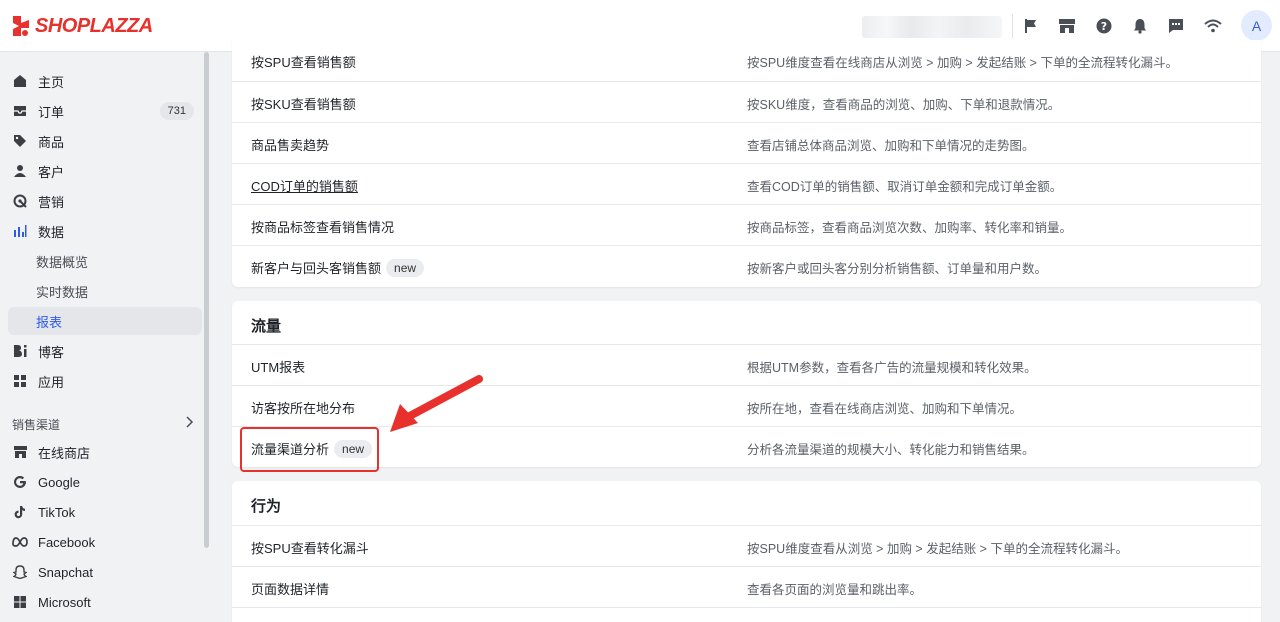  What do you see at coordinates (36, 425) in the screenshot?
I see `sales-channels-label: 销售渠道` at bounding box center [36, 425].